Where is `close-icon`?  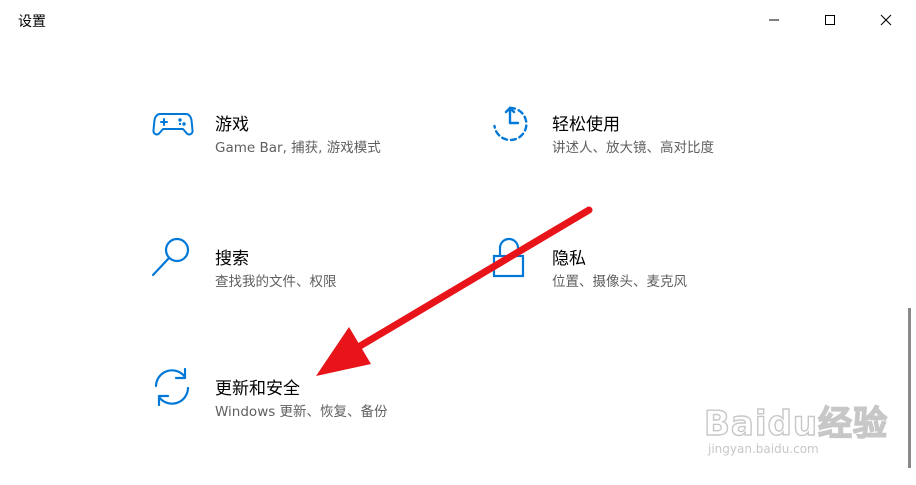
close-icon is located at coordinates (886, 20).